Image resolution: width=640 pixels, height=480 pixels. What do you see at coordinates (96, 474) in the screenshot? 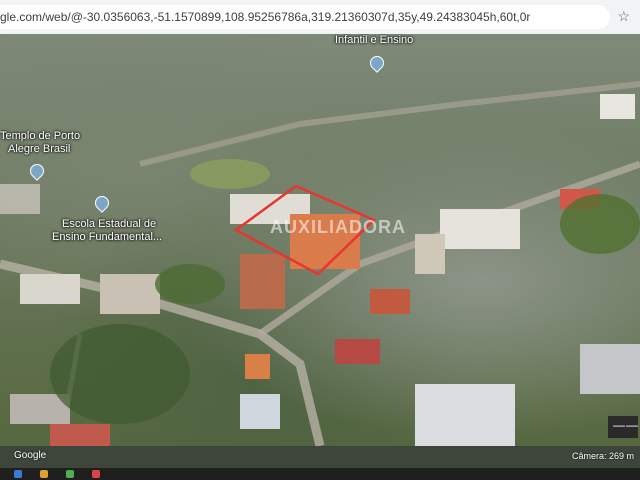
I see `app-icon` at bounding box center [96, 474].